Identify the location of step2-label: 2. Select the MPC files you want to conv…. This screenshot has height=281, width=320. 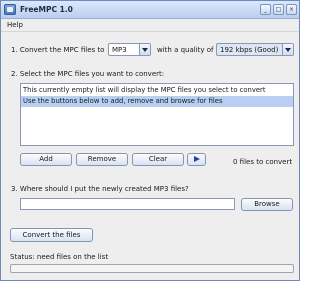
(88, 74).